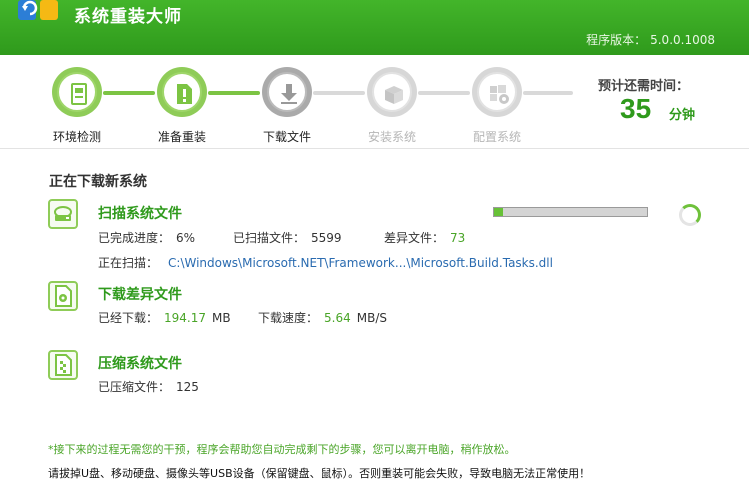 The width and height of the screenshot is (749, 488). I want to click on speed-label: 下载速度：, so click(288, 318).